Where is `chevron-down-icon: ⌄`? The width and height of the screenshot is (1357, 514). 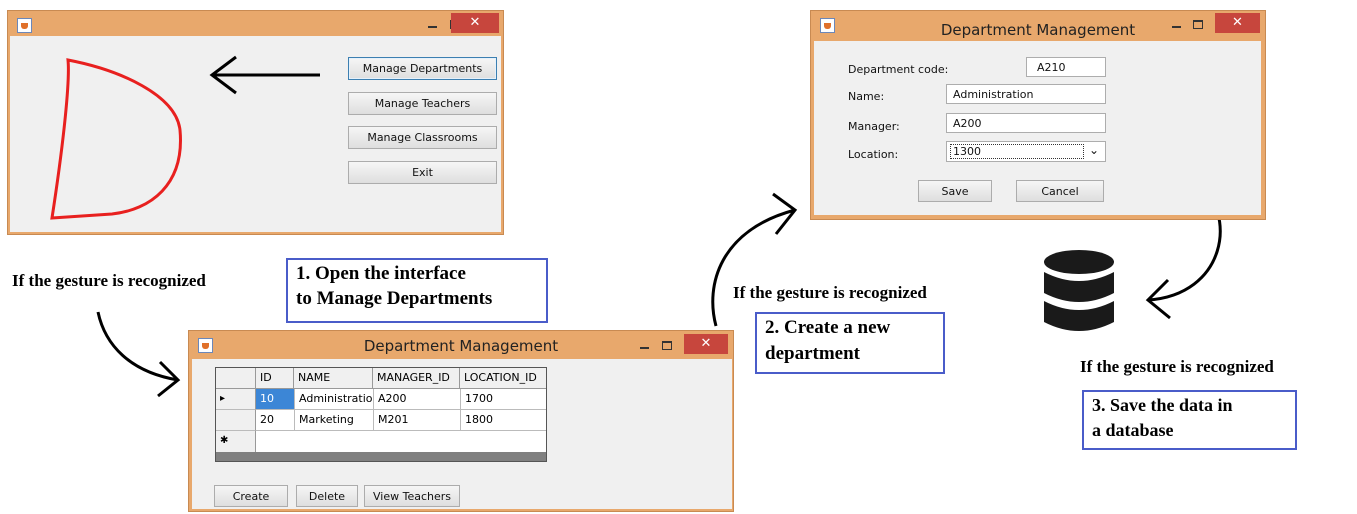
chevron-down-icon: ⌄ is located at coordinates (1093, 150).